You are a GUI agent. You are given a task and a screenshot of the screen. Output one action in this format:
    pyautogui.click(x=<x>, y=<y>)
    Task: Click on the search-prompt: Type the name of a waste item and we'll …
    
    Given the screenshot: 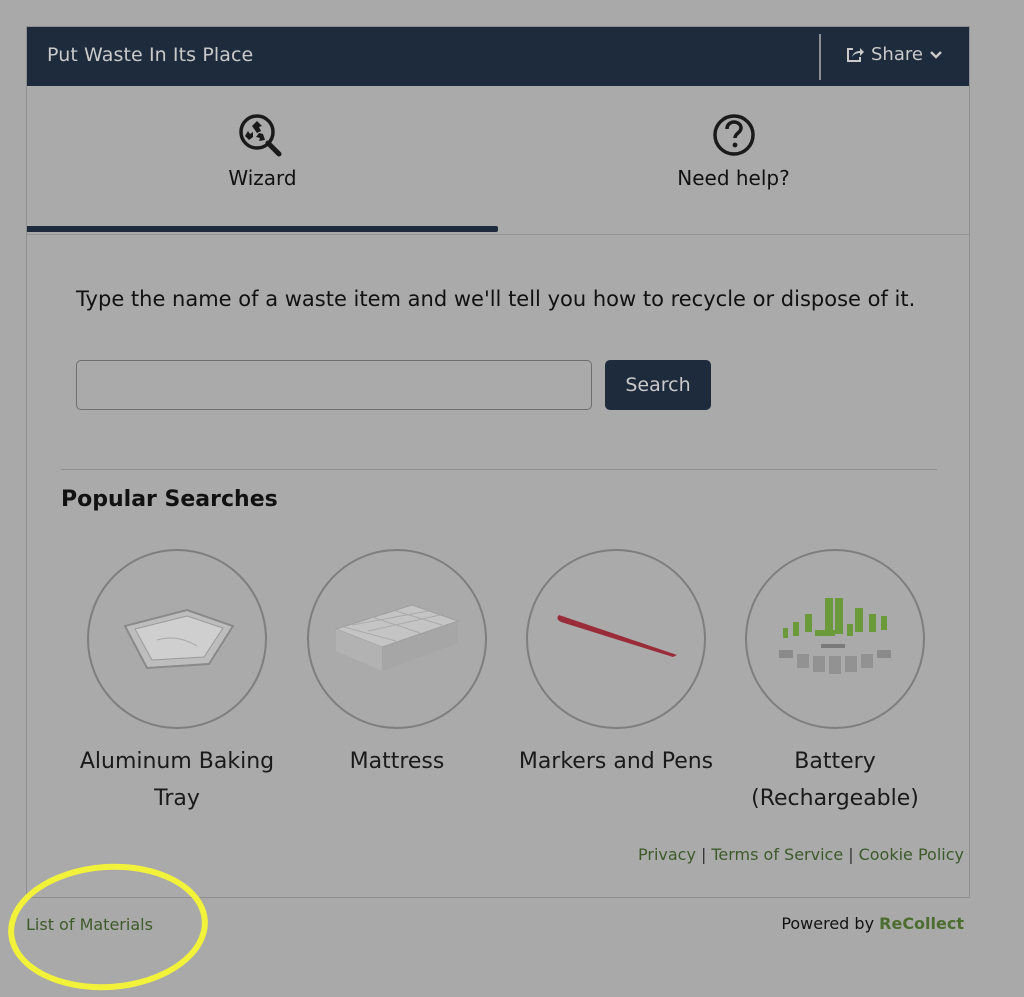 What is the action you would take?
    pyautogui.click(x=496, y=299)
    